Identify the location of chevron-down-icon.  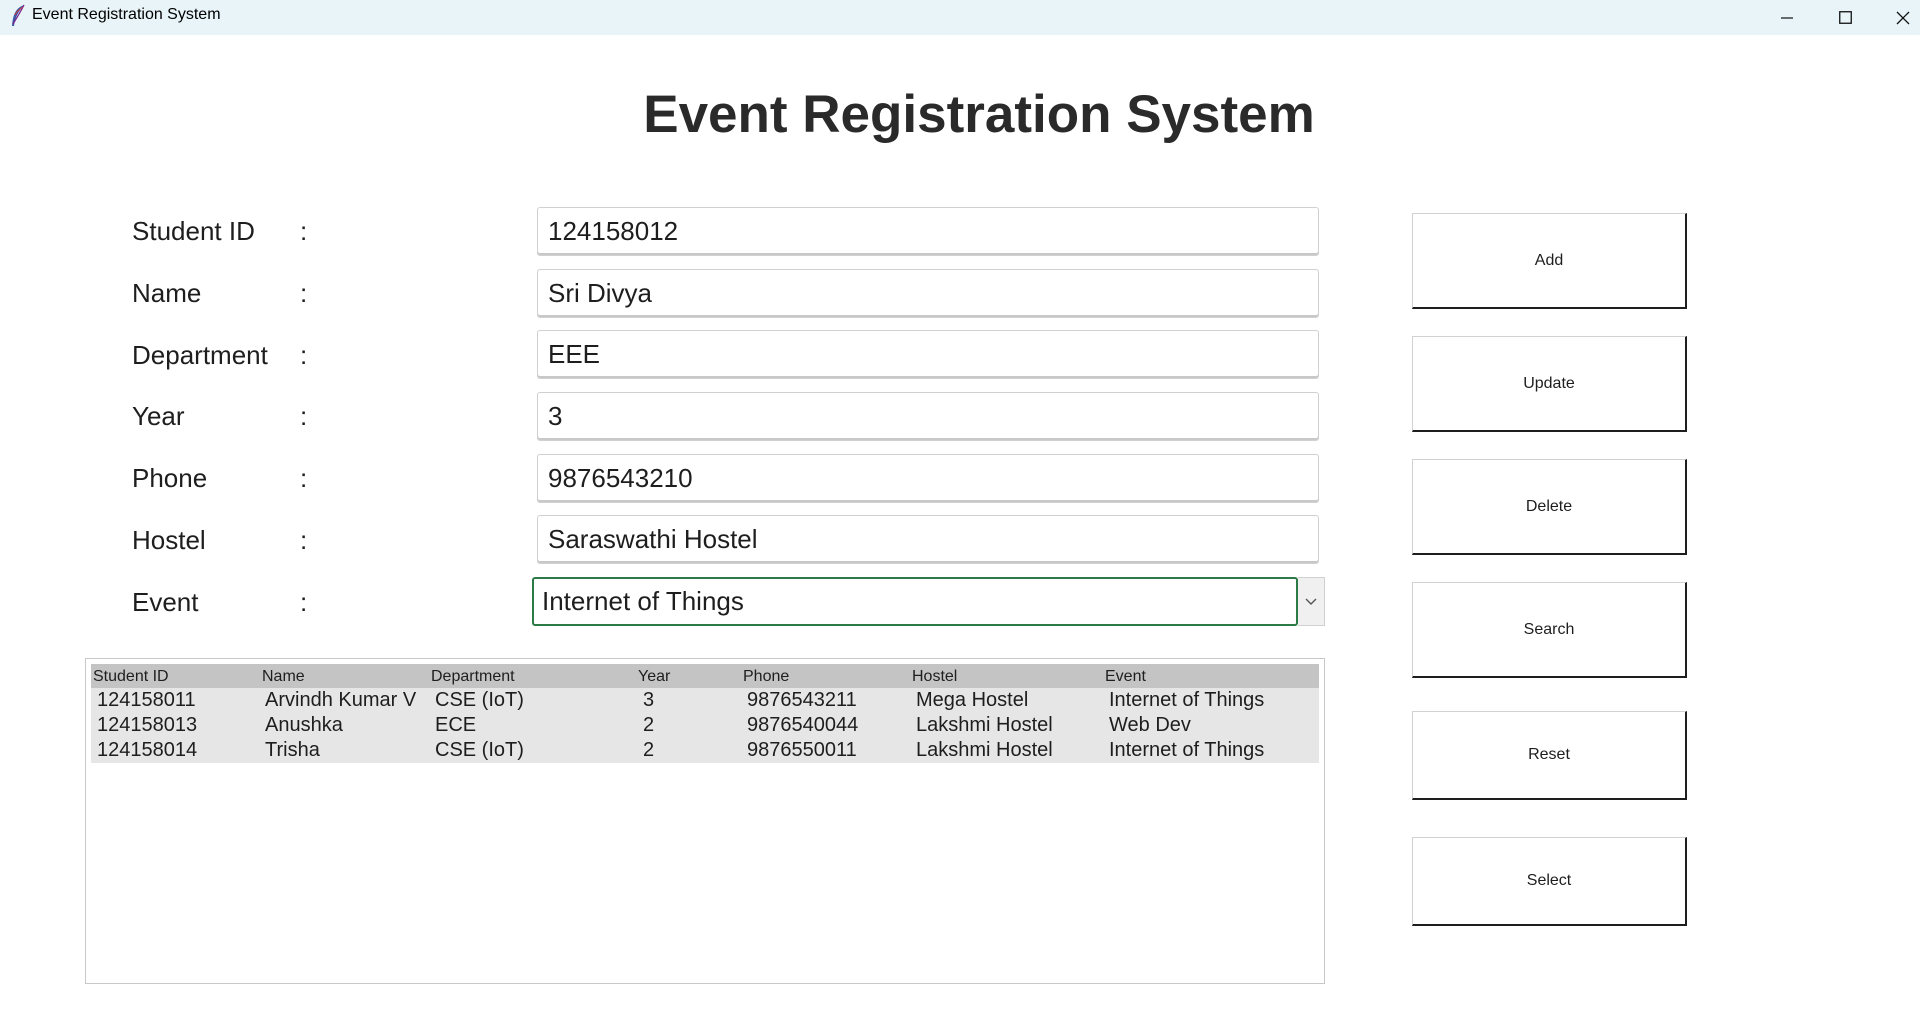
(1311, 602).